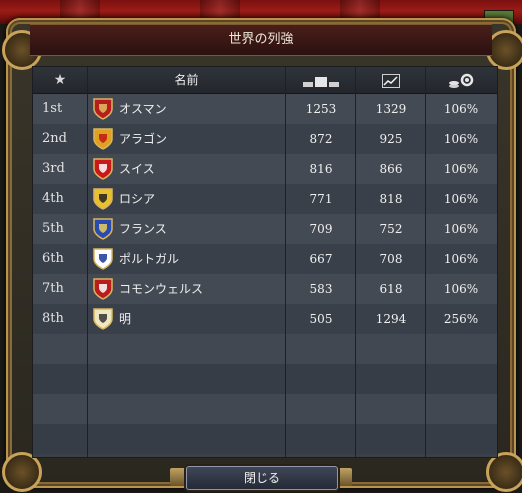 This screenshot has width=522, height=493. Describe the element at coordinates (391, 259) in the screenshot. I see `trend-cell: 708` at that location.